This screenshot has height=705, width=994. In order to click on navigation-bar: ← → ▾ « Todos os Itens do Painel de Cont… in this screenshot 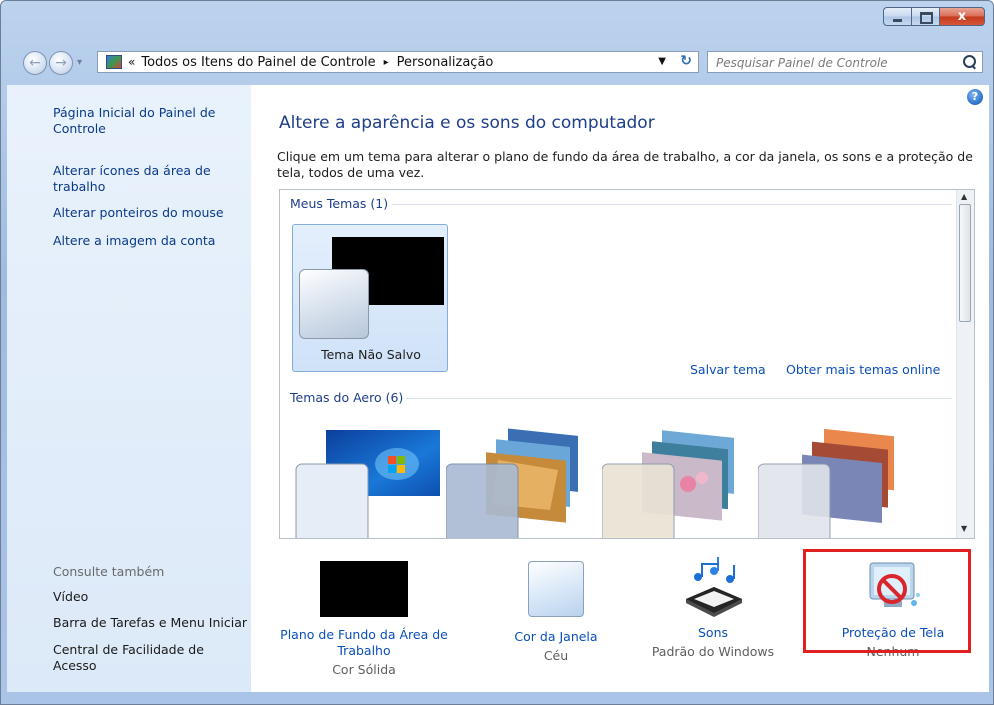, I will do `click(497, 62)`.